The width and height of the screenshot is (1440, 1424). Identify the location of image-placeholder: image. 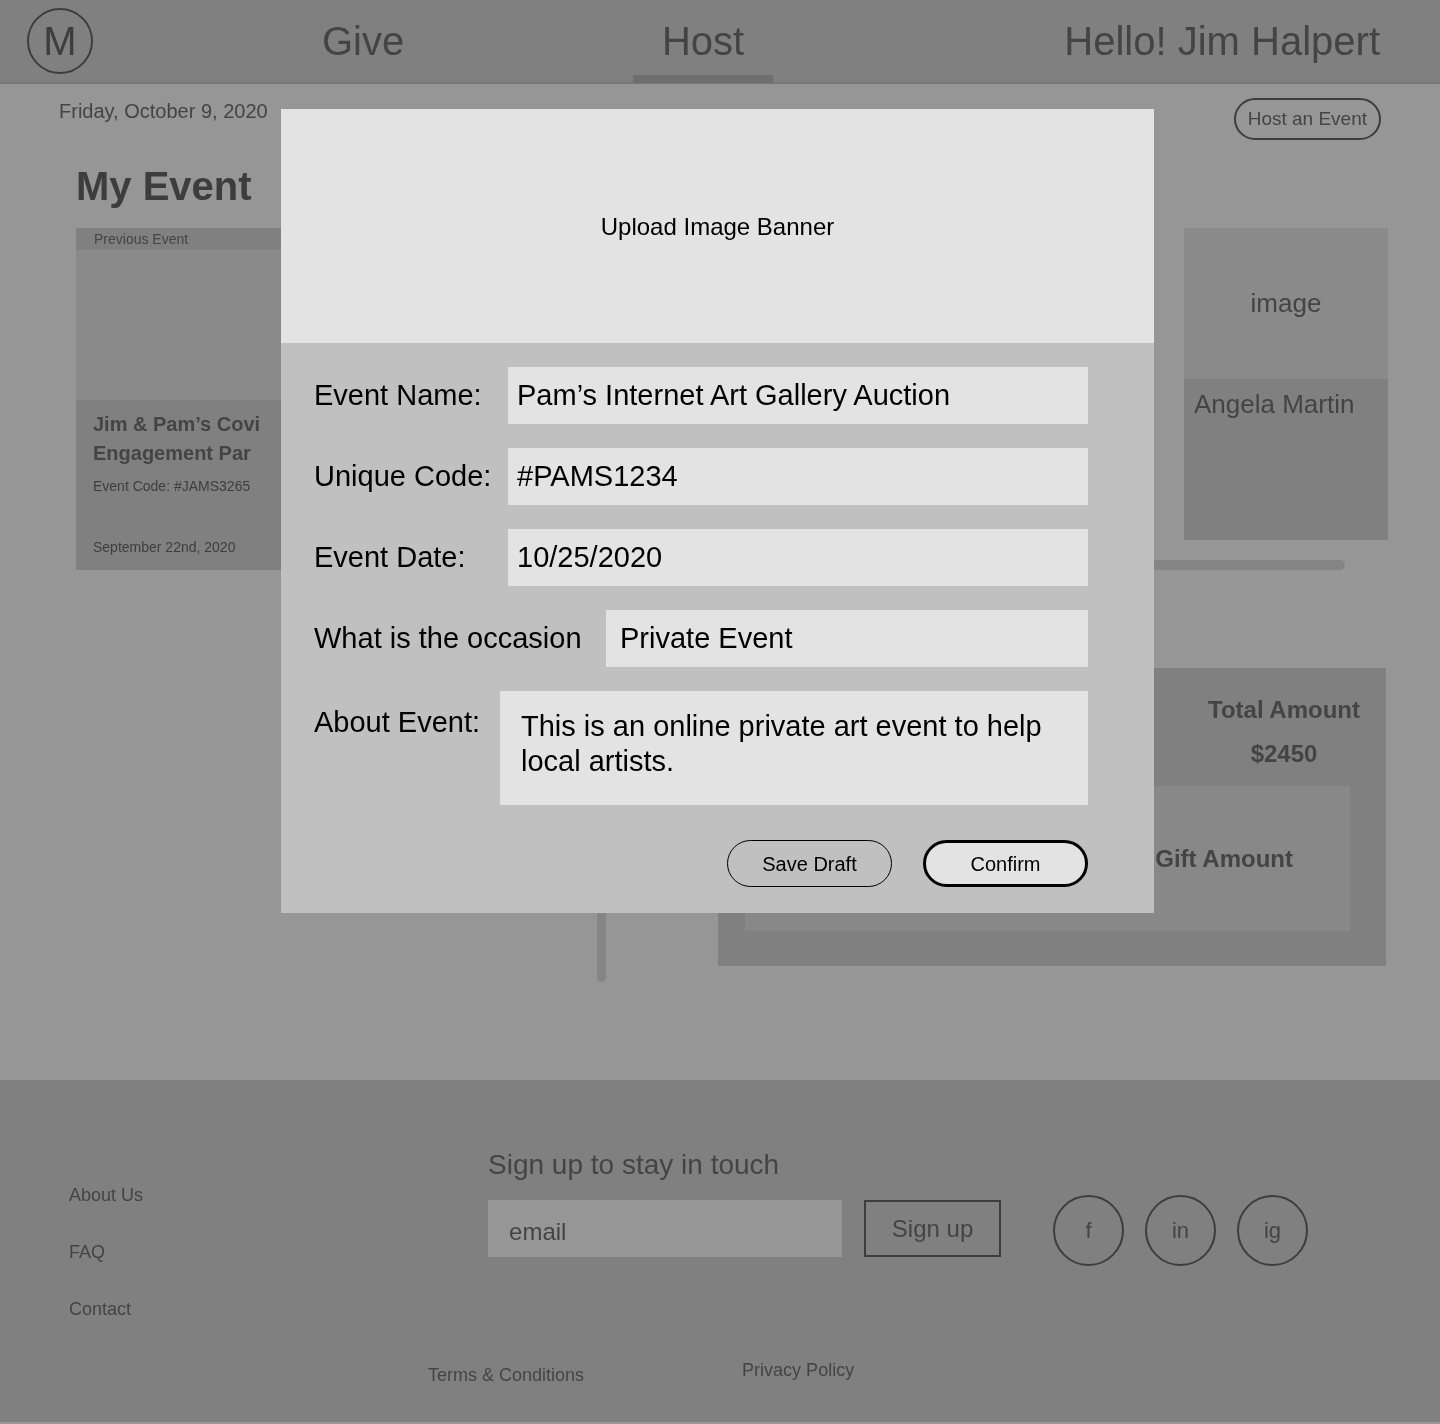
(1286, 303).